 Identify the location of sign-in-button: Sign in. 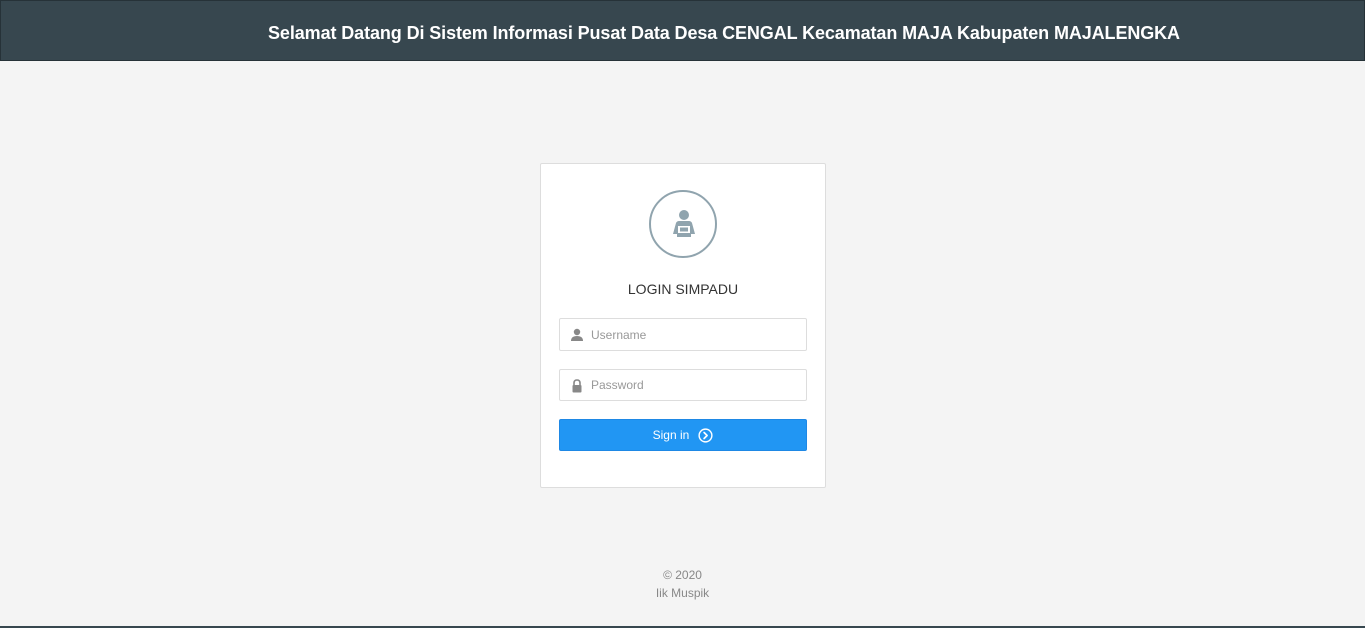
(683, 435).